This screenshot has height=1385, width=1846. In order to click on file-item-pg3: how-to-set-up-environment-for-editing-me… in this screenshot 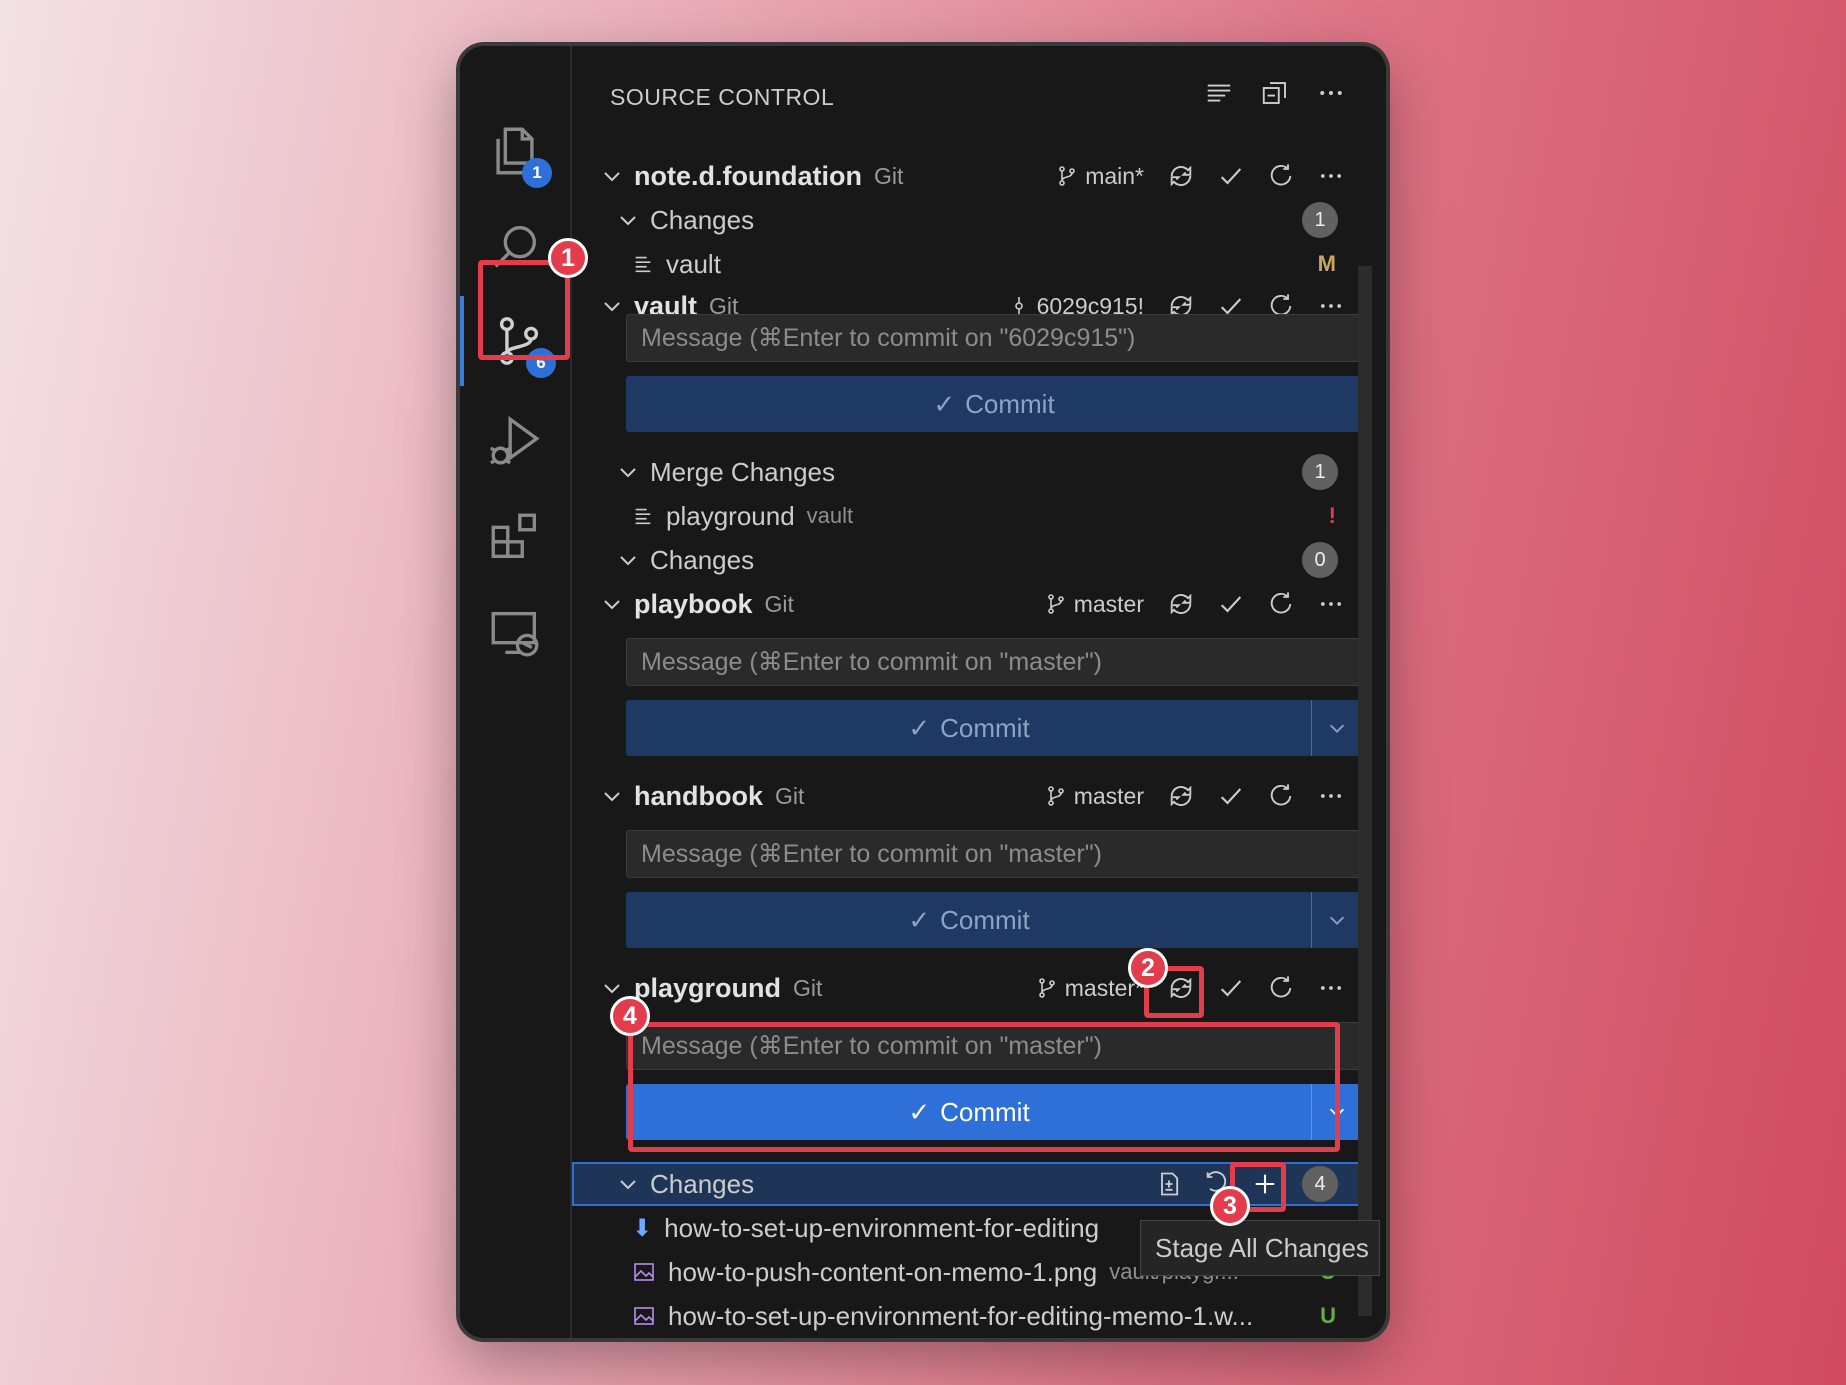, I will do `click(979, 1316)`.